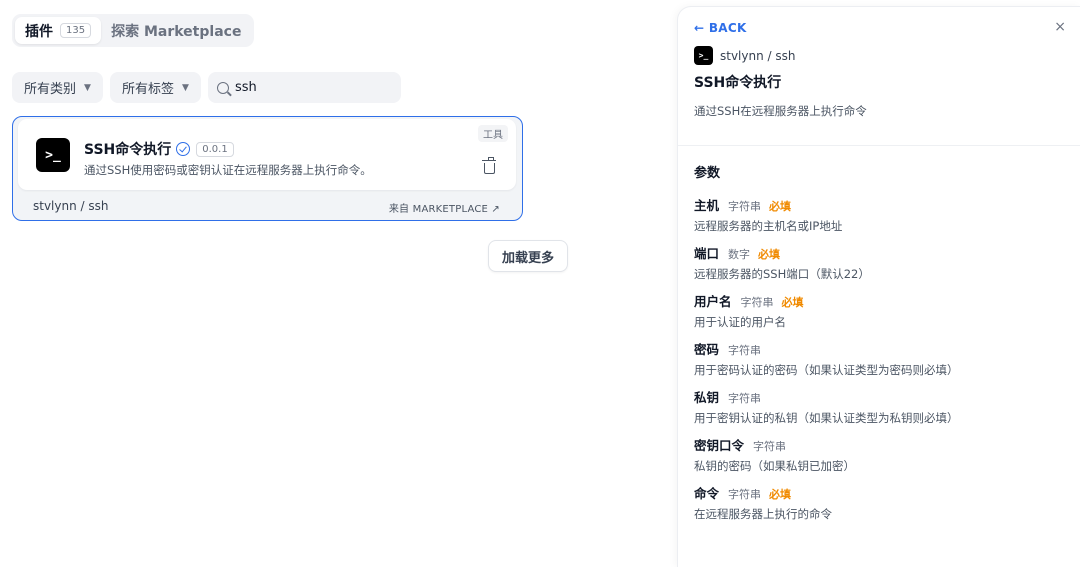 Image resolution: width=1080 pixels, height=567 pixels. What do you see at coordinates (782, 262) in the screenshot?
I see `param-item: 端口 数字 必填 远程服务器的SSH端口（默认22）` at bounding box center [782, 262].